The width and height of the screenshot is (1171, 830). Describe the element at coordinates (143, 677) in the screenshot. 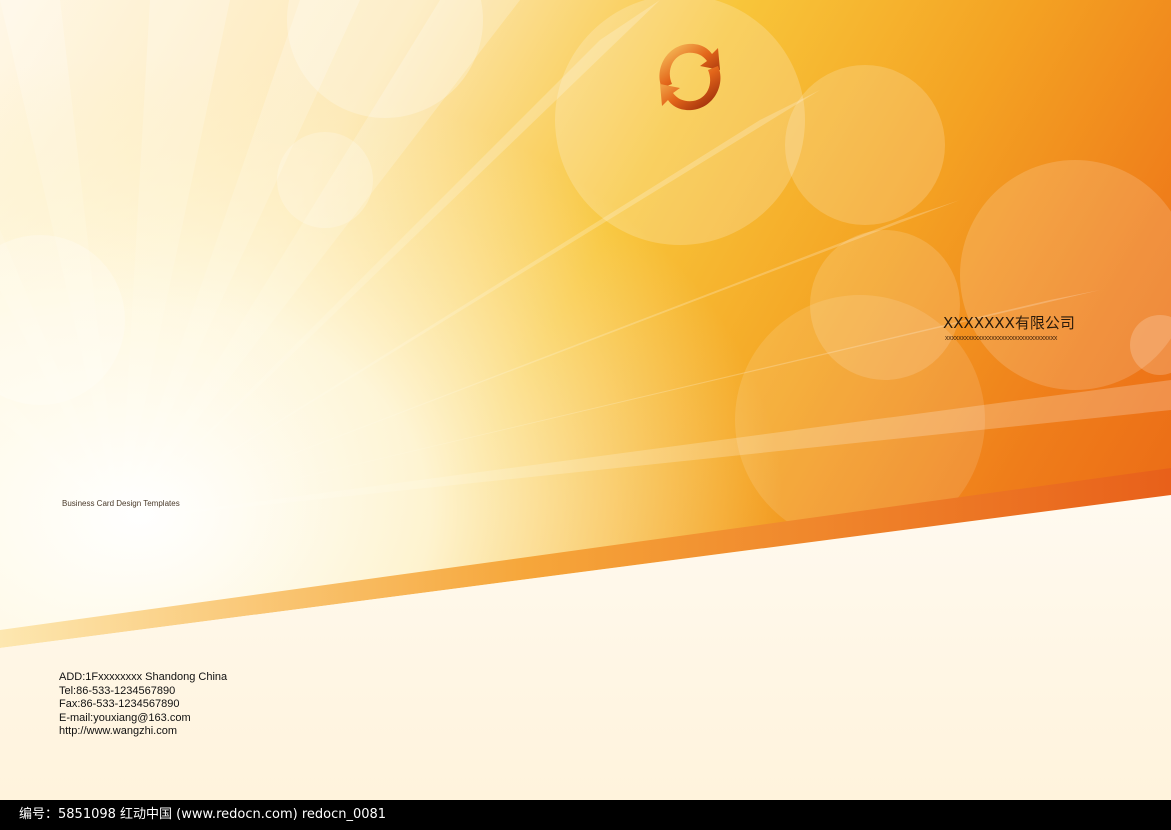

I see `contact-address: ADD:1Fxxxxxxxx Shandong China` at that location.